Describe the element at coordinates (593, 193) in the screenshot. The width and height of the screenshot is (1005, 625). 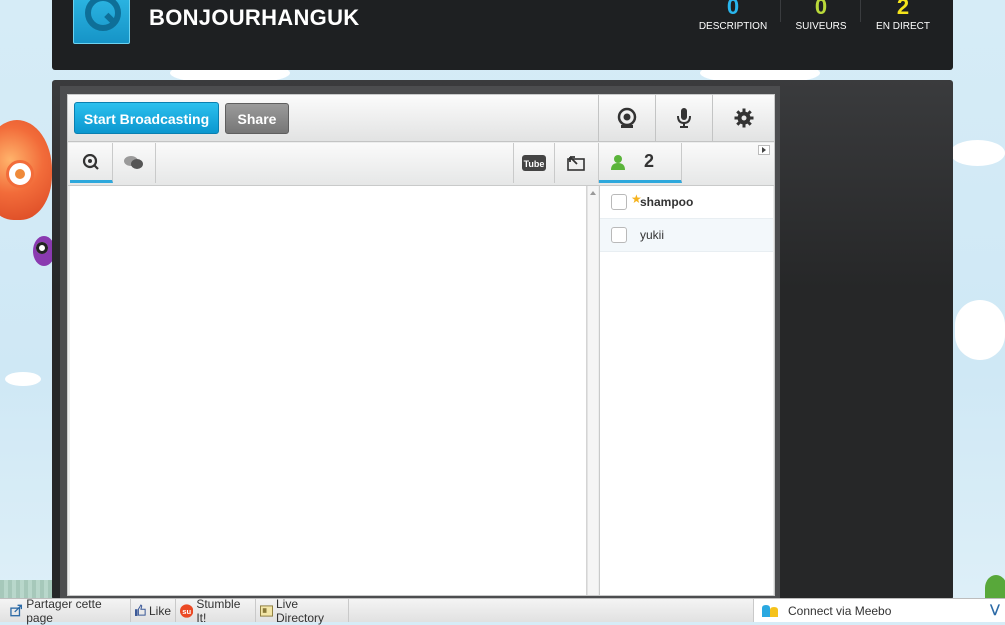
I see `scroll-up-arrow-icon` at that location.